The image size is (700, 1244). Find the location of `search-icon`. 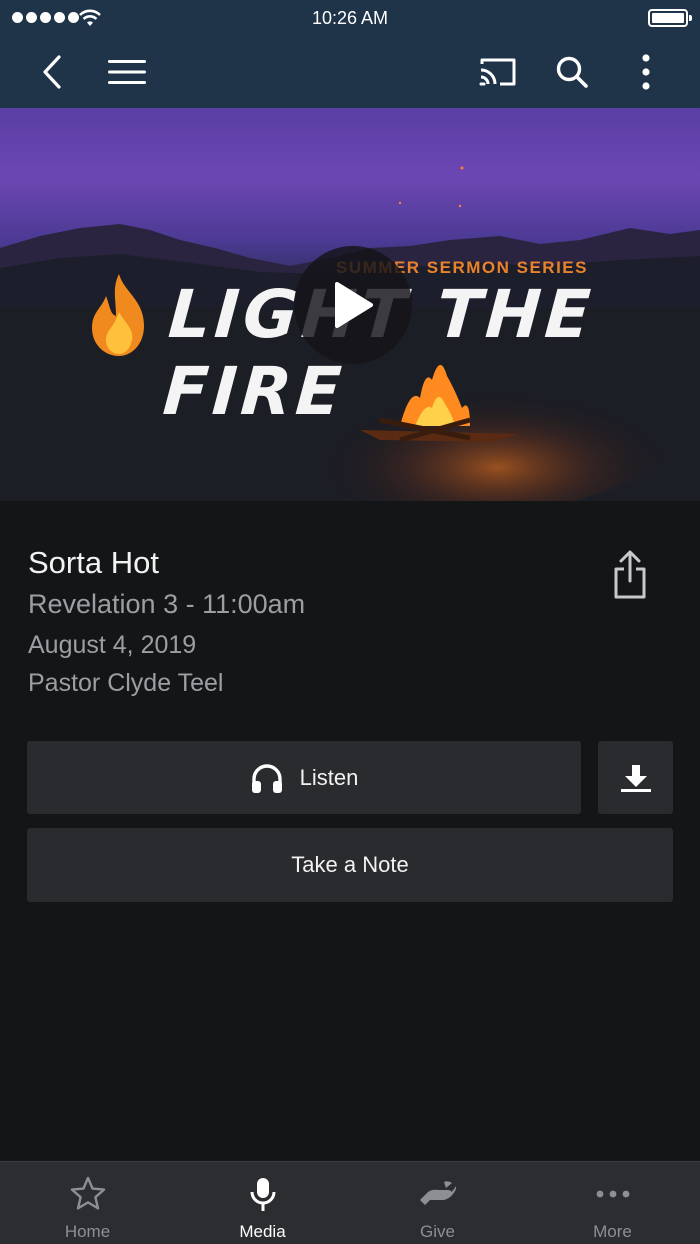

search-icon is located at coordinates (572, 72).